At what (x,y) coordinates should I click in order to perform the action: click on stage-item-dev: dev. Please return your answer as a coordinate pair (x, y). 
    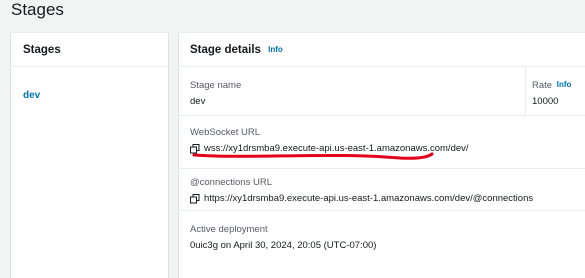
    Looking at the image, I should click on (31, 95).